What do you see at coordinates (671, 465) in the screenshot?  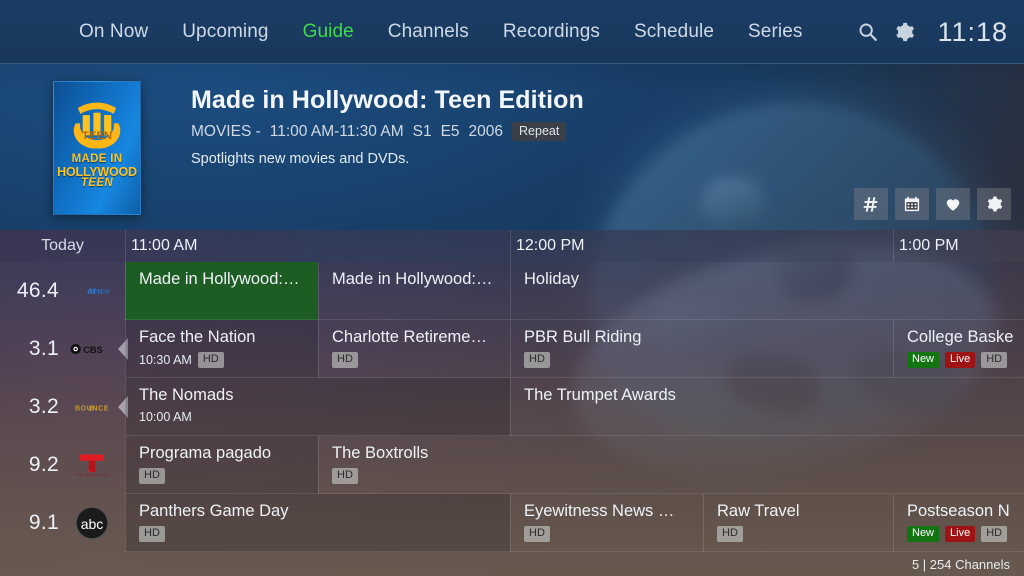 I see `program-cell: The Boxtrolls HD` at bounding box center [671, 465].